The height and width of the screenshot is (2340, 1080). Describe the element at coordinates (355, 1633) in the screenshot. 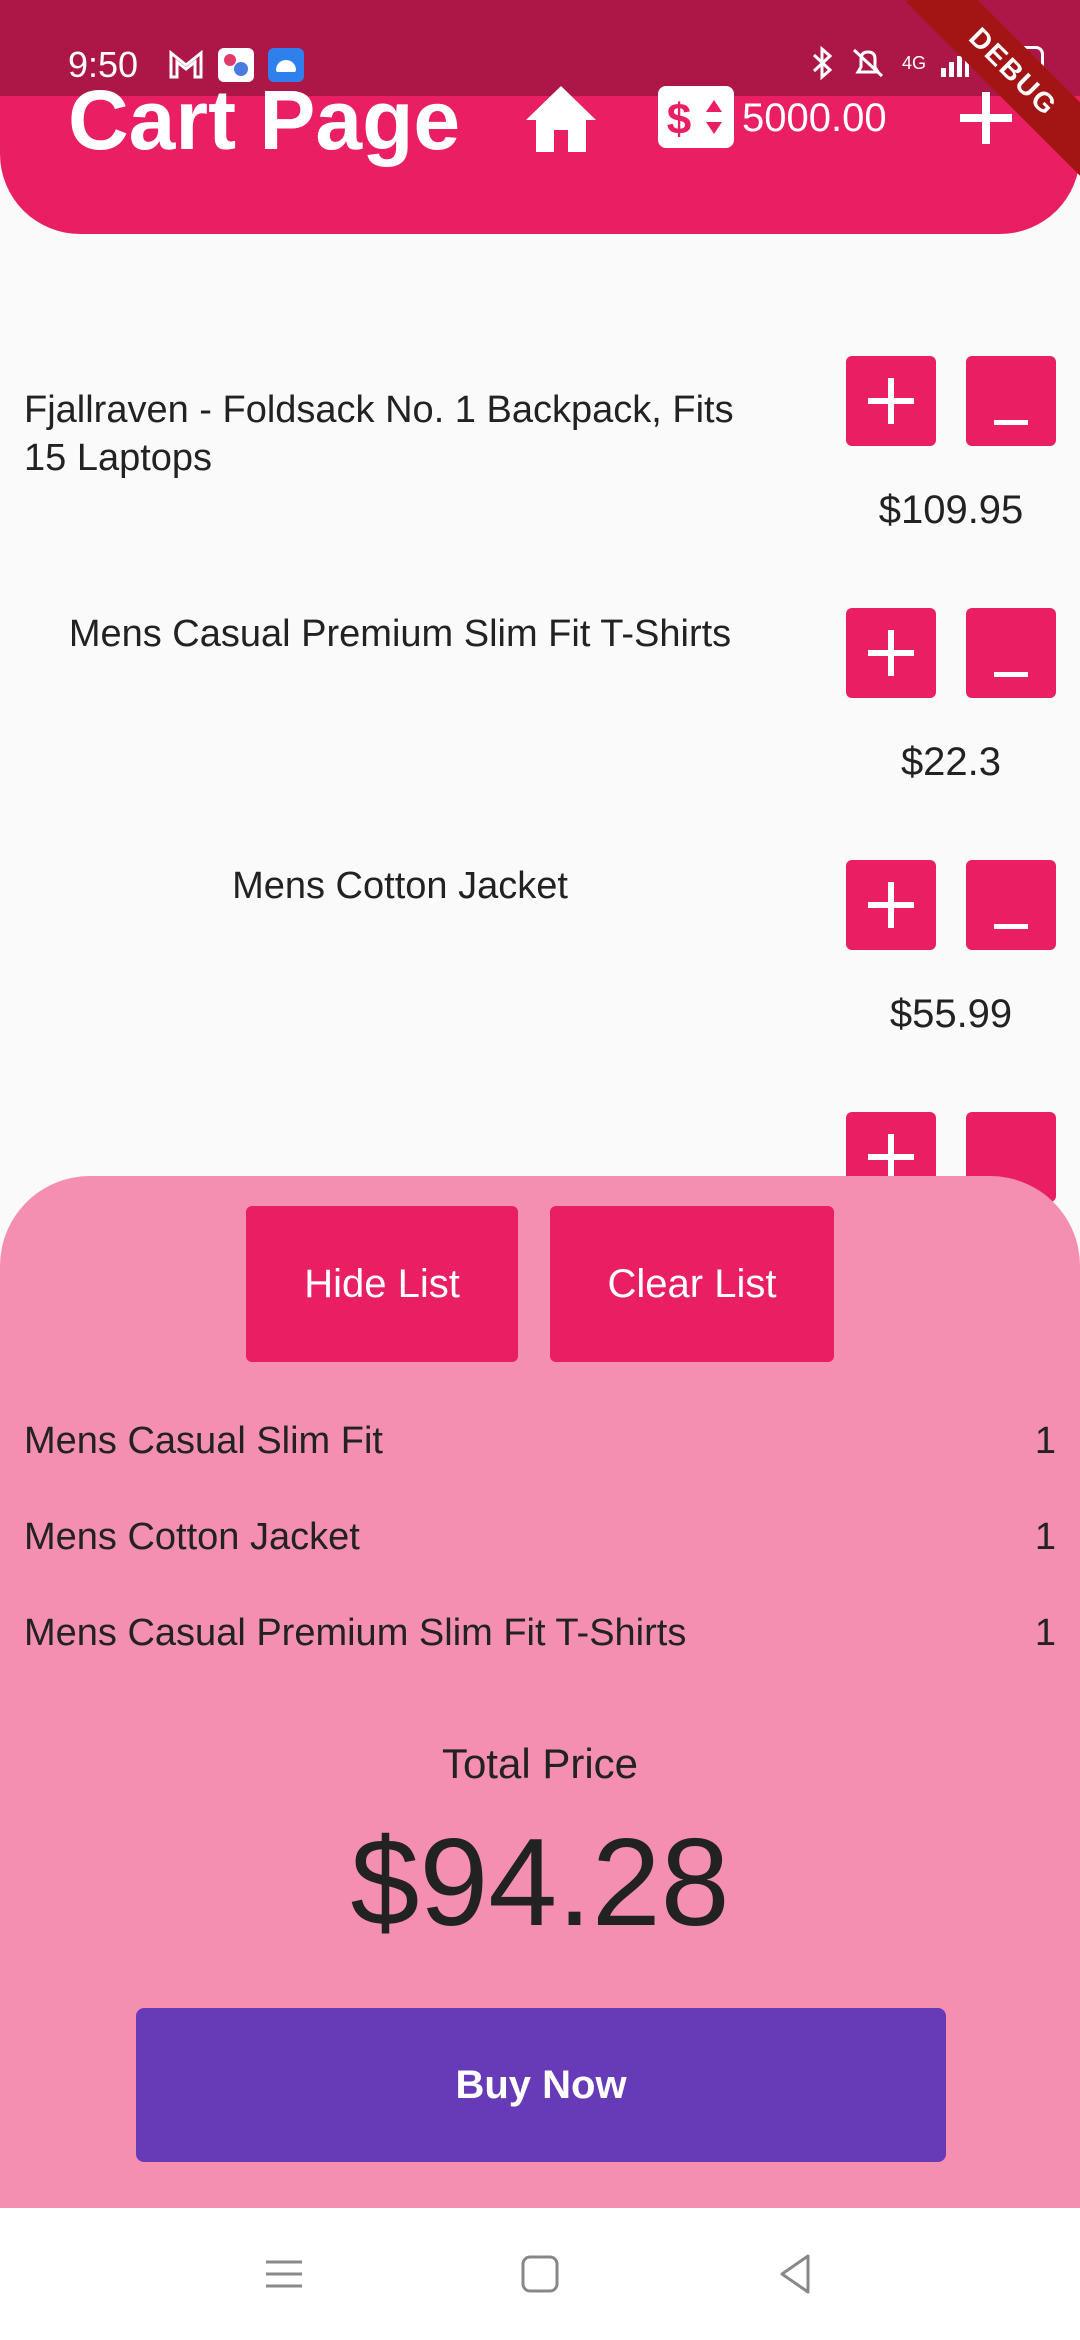

I see `summary-item-name: Mens Casual Premium Slim Fit T-Shirts` at that location.